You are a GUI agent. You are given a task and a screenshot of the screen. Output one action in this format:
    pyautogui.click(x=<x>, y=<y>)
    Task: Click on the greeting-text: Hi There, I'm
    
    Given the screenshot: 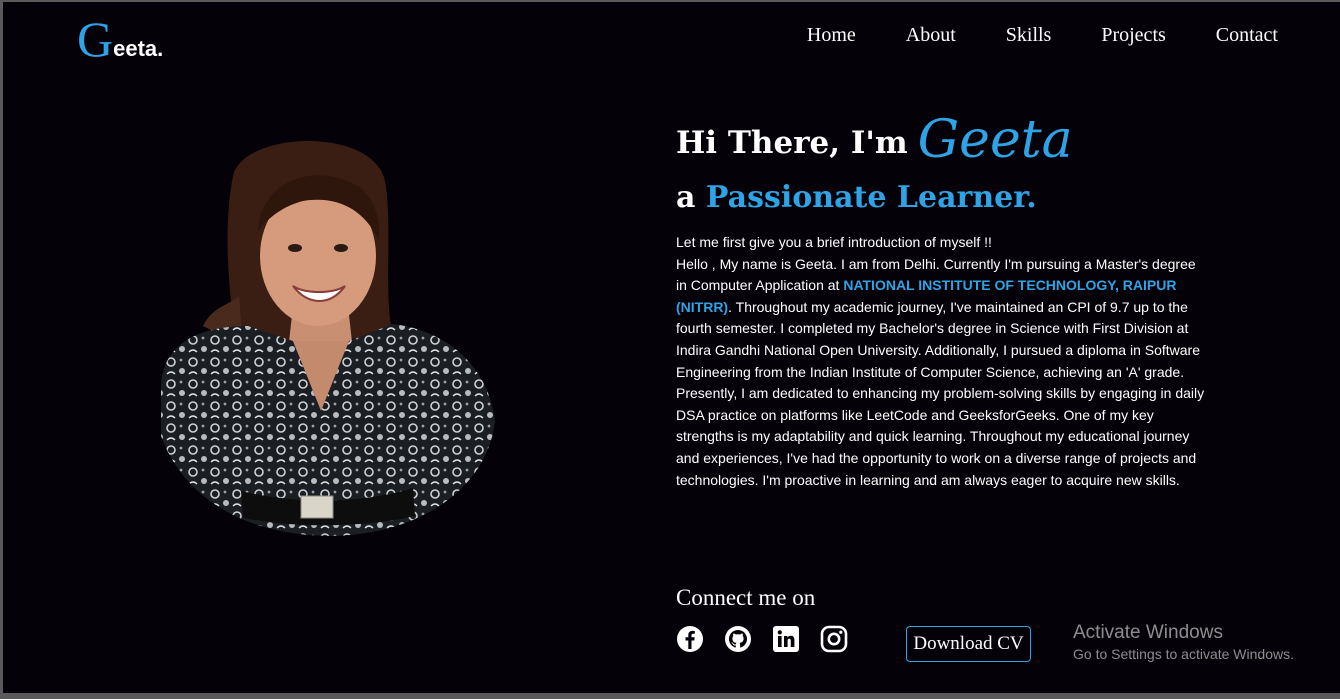 What is the action you would take?
    pyautogui.click(x=792, y=143)
    